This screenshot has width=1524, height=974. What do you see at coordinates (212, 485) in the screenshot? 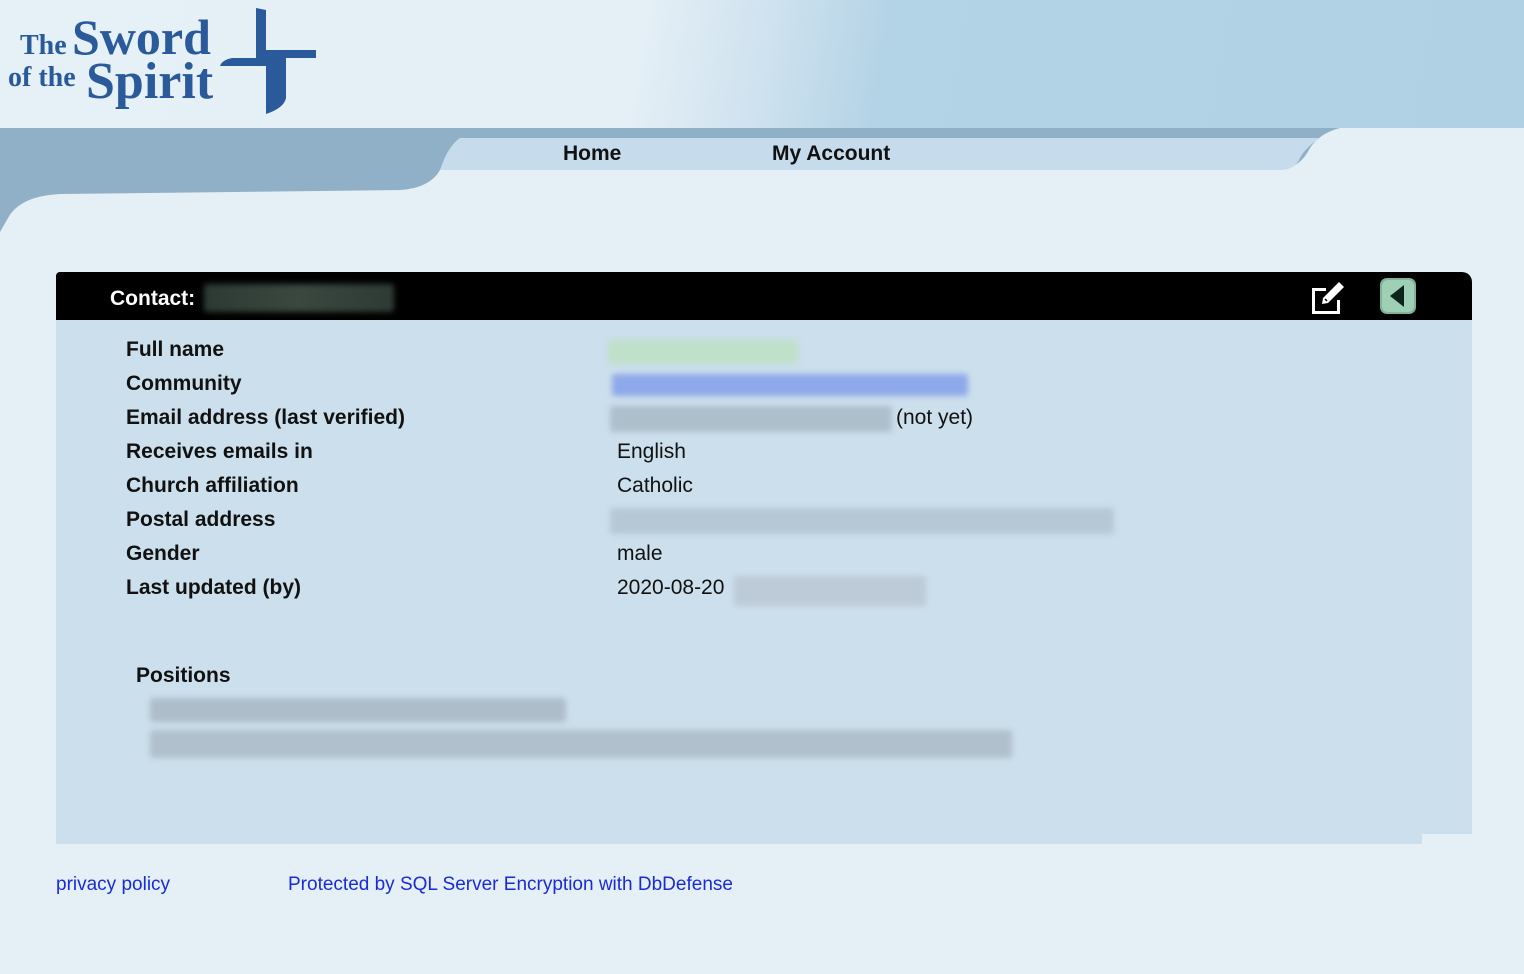
I see `church-affiliation-label: Church affiliation` at bounding box center [212, 485].